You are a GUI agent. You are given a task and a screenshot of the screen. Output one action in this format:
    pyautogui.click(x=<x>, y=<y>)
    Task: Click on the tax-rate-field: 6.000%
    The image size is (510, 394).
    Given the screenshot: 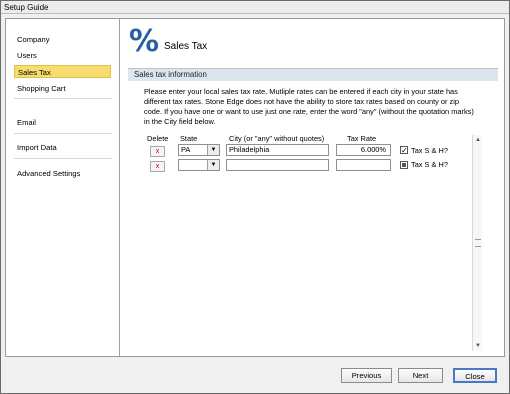 What is the action you would take?
    pyautogui.click(x=363, y=150)
    